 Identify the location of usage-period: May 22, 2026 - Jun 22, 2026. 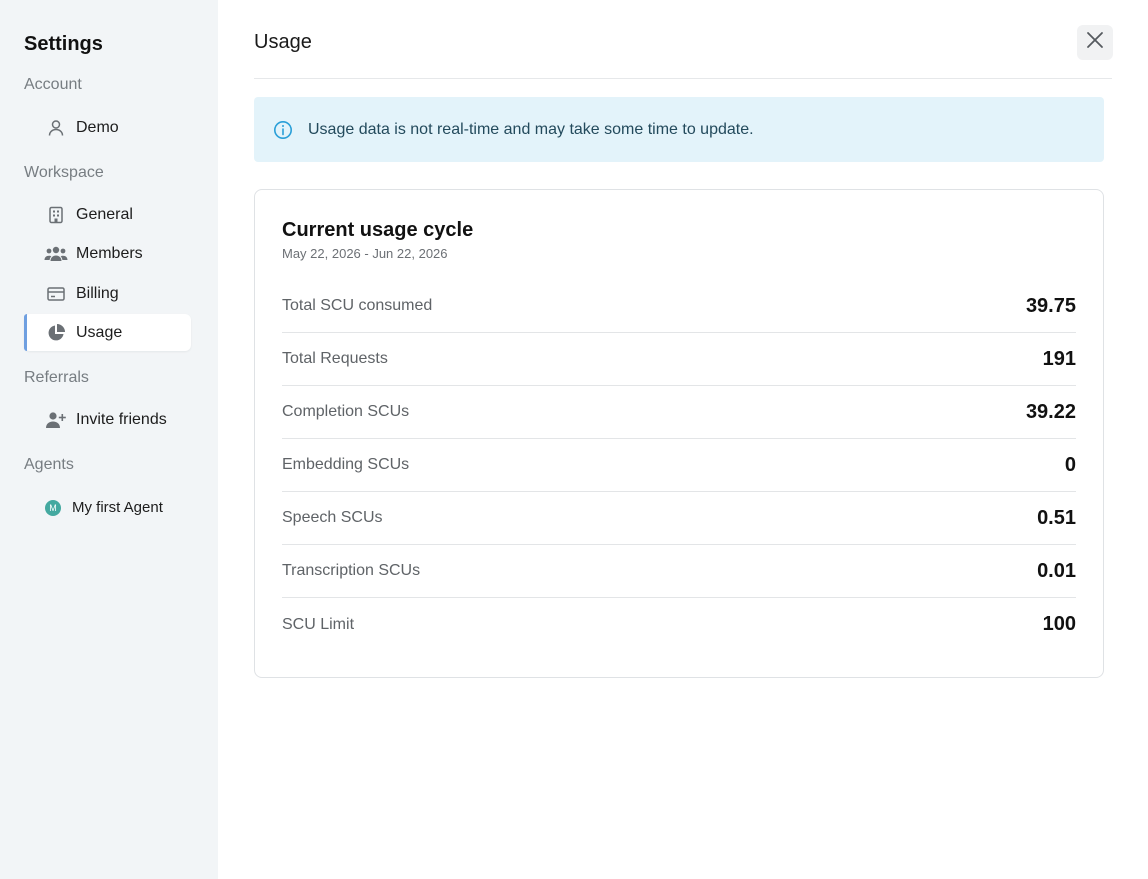
(365, 253).